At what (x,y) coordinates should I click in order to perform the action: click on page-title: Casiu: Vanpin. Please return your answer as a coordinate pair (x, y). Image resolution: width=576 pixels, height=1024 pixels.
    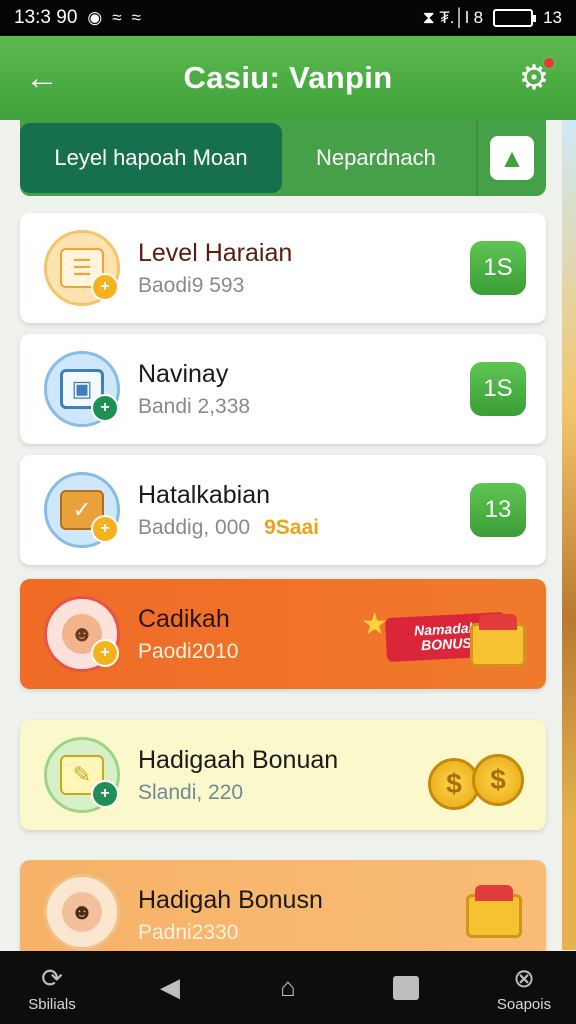
    Looking at the image, I should click on (288, 77).